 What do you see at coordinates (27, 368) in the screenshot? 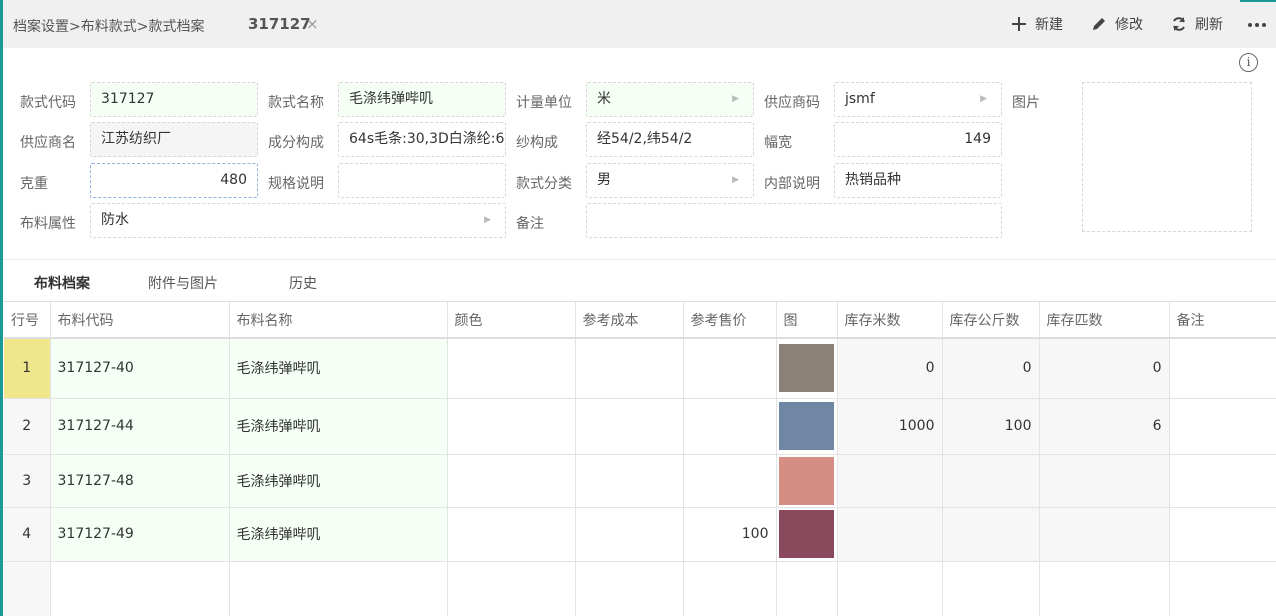
I see `row-number: 1` at bounding box center [27, 368].